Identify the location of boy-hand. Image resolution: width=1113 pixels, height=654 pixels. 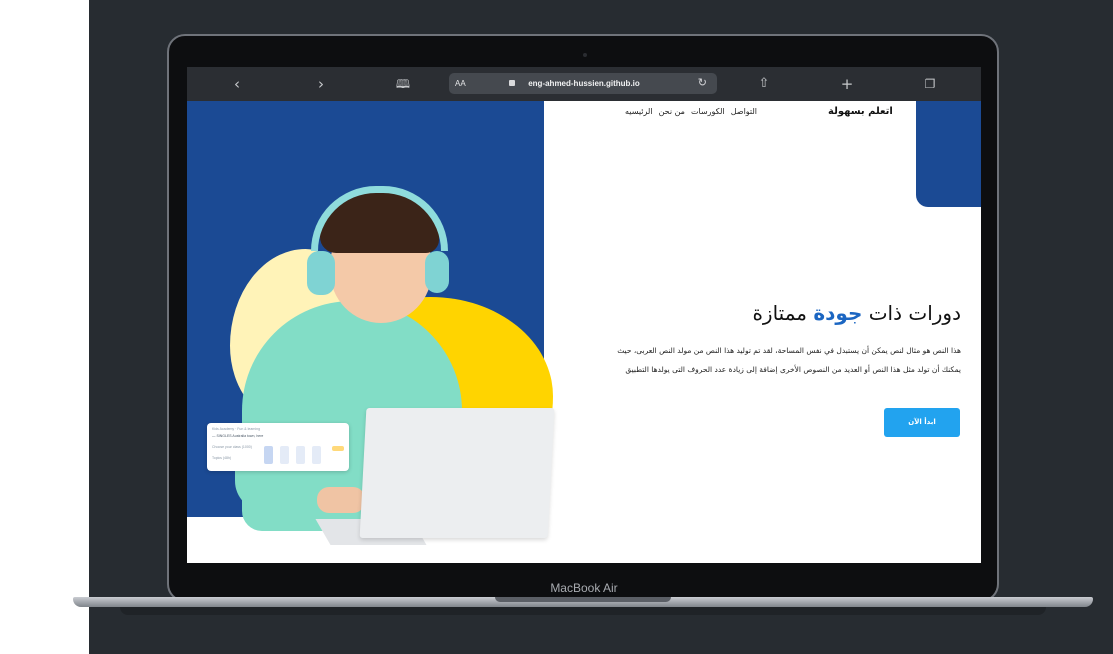
(341, 500).